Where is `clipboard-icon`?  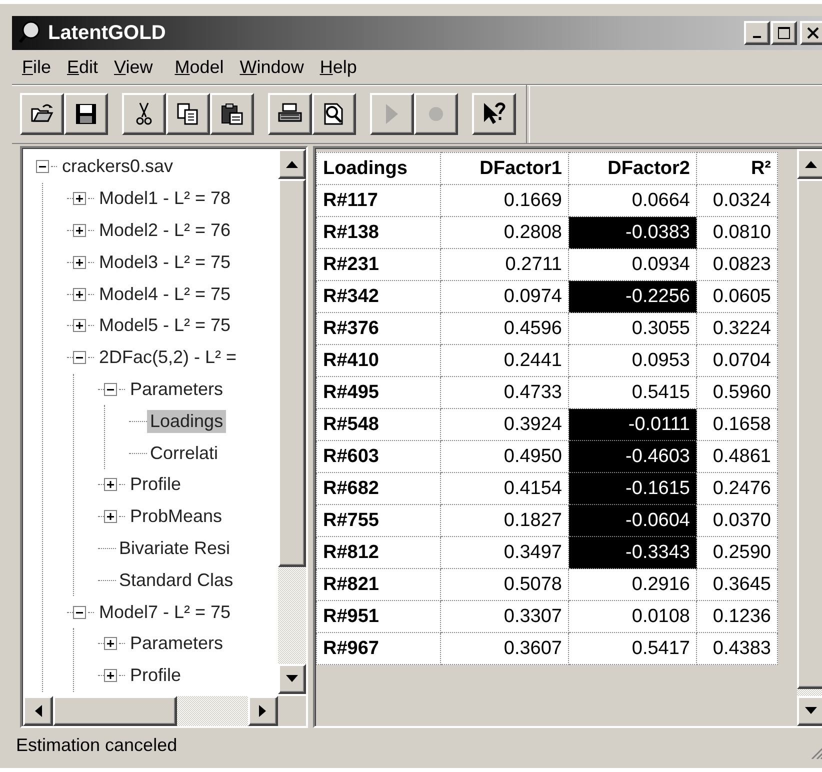
clipboard-icon is located at coordinates (232, 114).